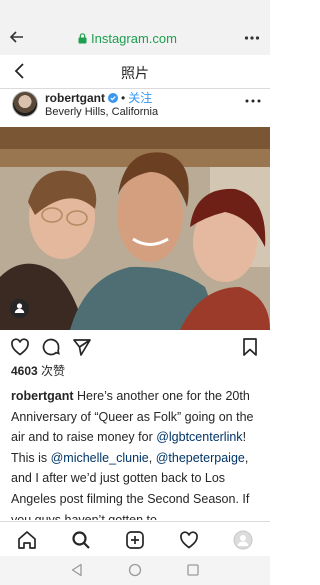 The width and height of the screenshot is (320, 585). I want to click on address-bar: Instagram.com, so click(127, 38).